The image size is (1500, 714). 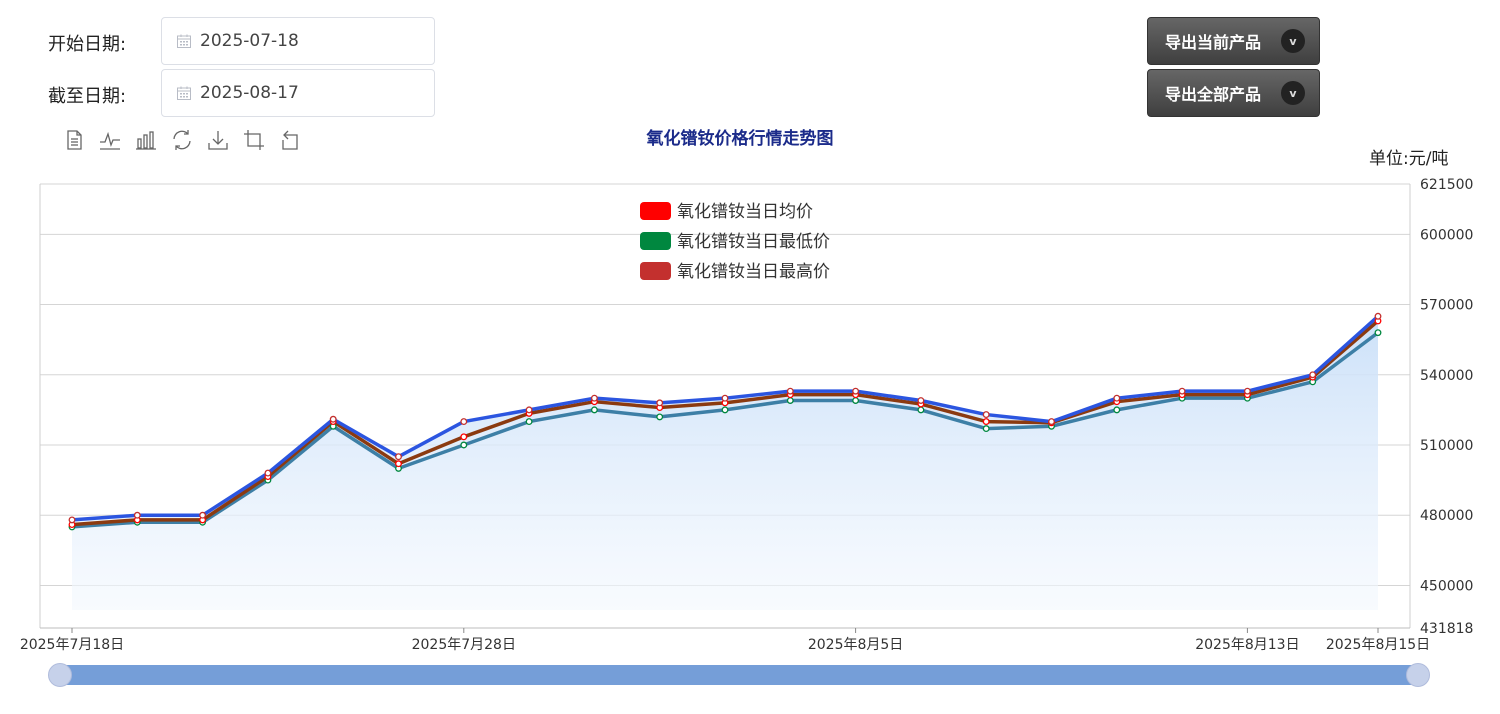 I want to click on y-tick-label: 480000, so click(x=1446, y=516).